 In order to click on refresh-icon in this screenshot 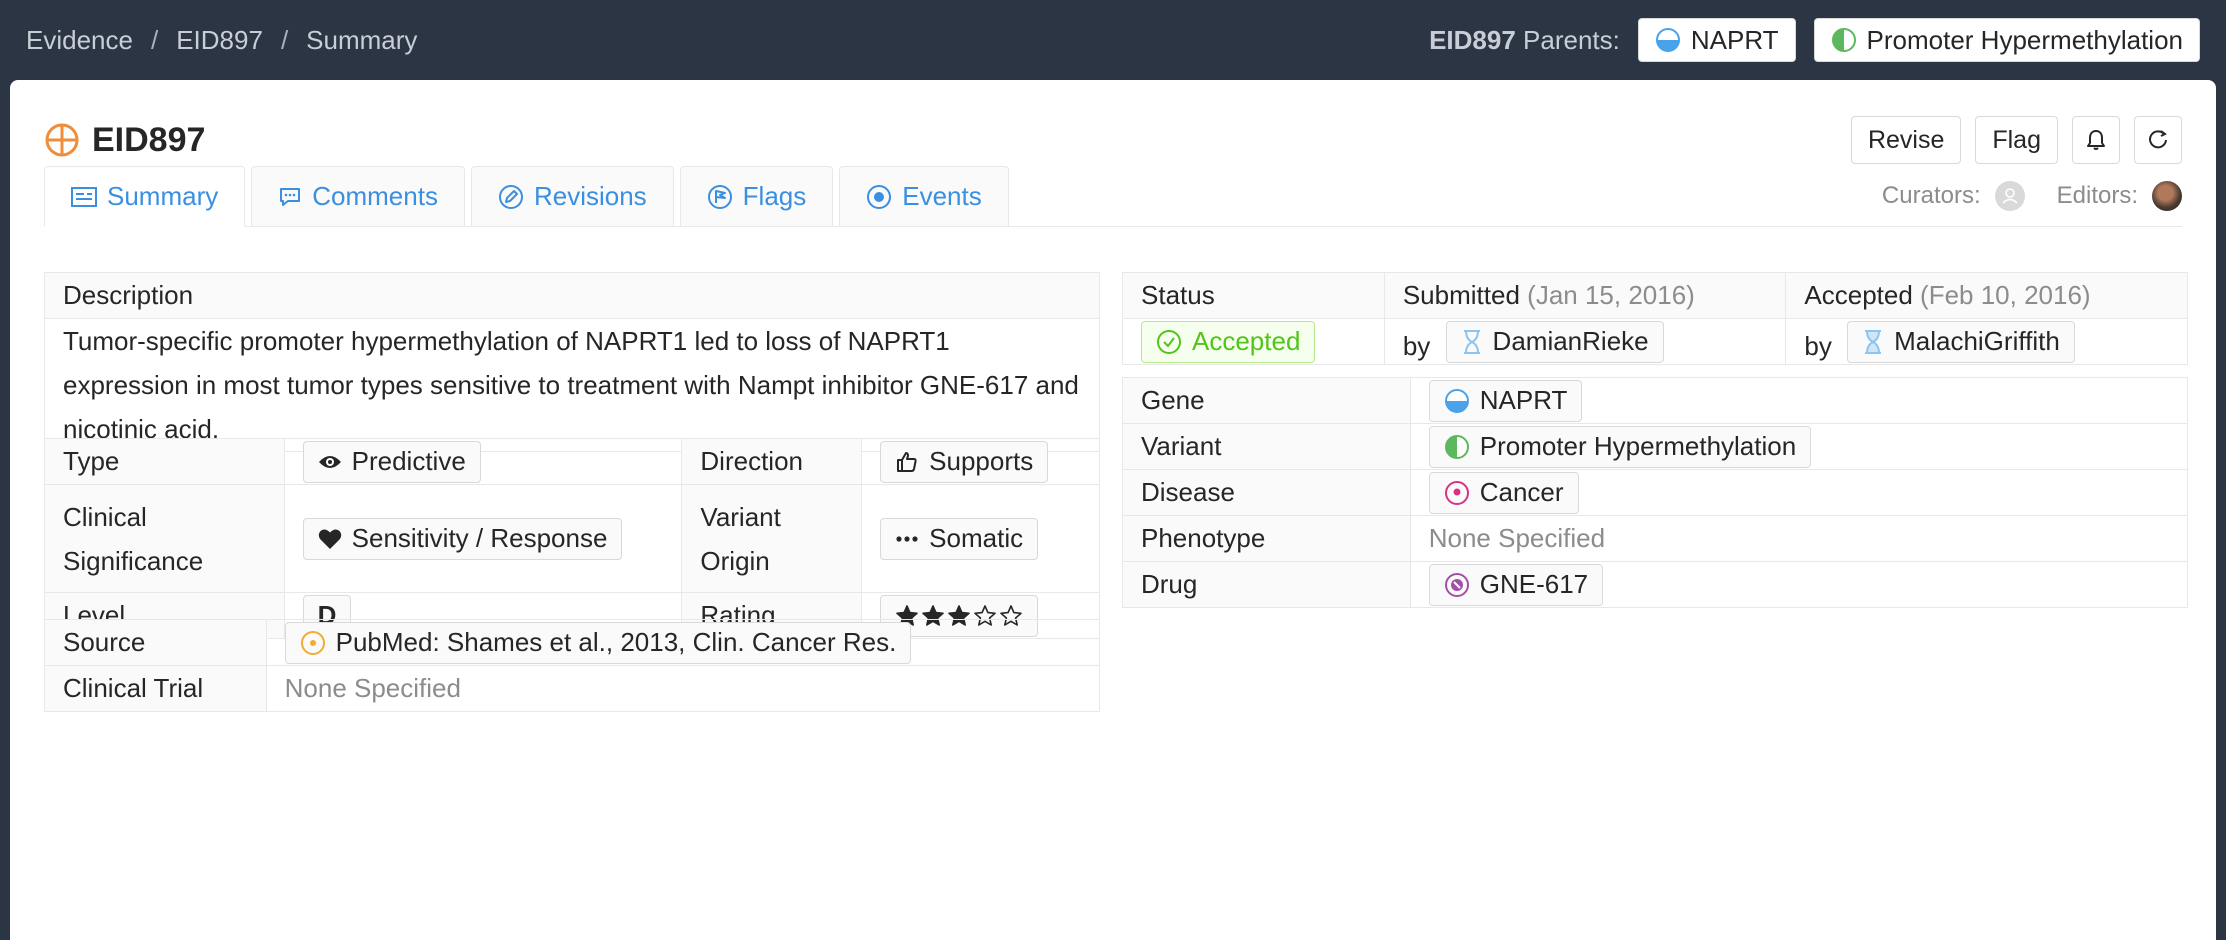, I will do `click(2158, 139)`.